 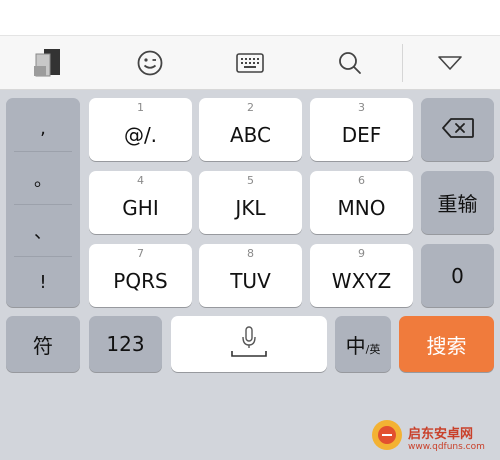 I want to click on punct-comma: ,, so click(x=43, y=128).